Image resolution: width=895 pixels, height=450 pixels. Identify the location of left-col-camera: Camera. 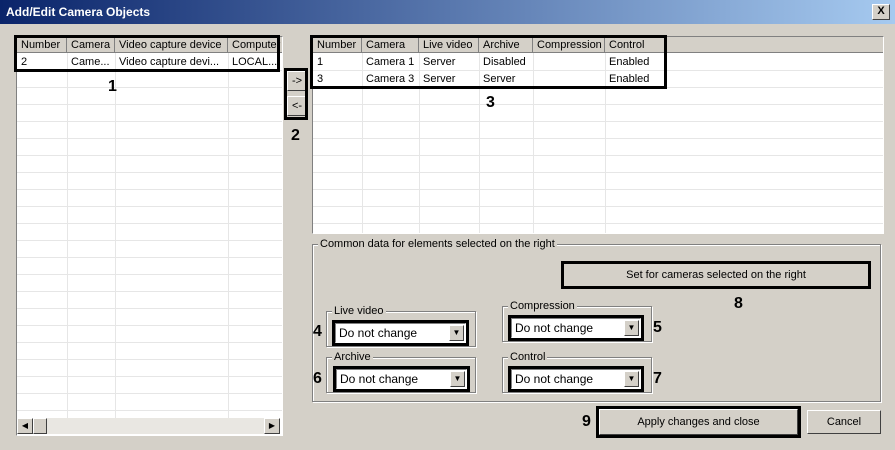
(91, 45).